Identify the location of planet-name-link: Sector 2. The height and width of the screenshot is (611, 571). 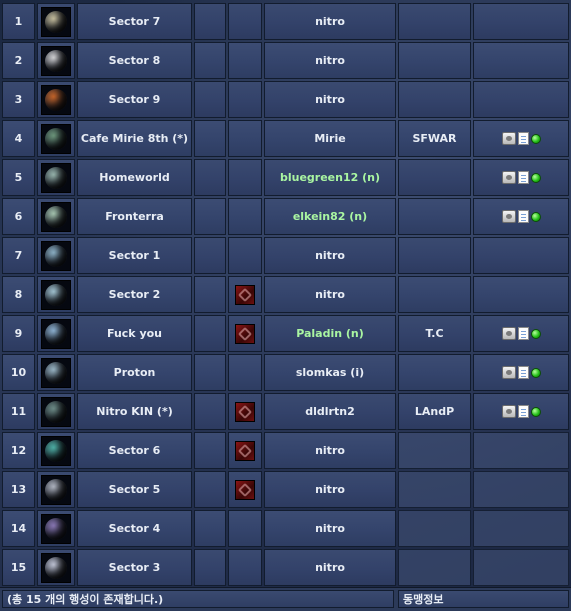
(134, 294).